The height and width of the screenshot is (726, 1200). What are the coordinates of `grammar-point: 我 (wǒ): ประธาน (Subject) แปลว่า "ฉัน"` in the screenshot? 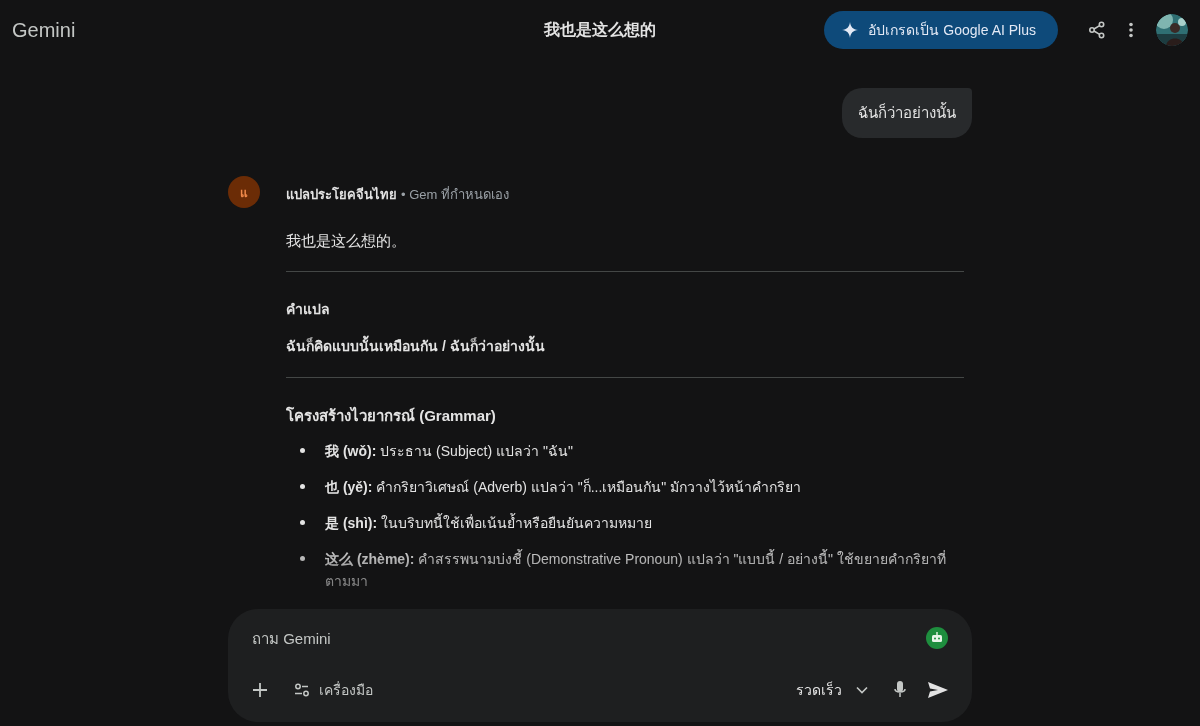 It's located at (449, 451).